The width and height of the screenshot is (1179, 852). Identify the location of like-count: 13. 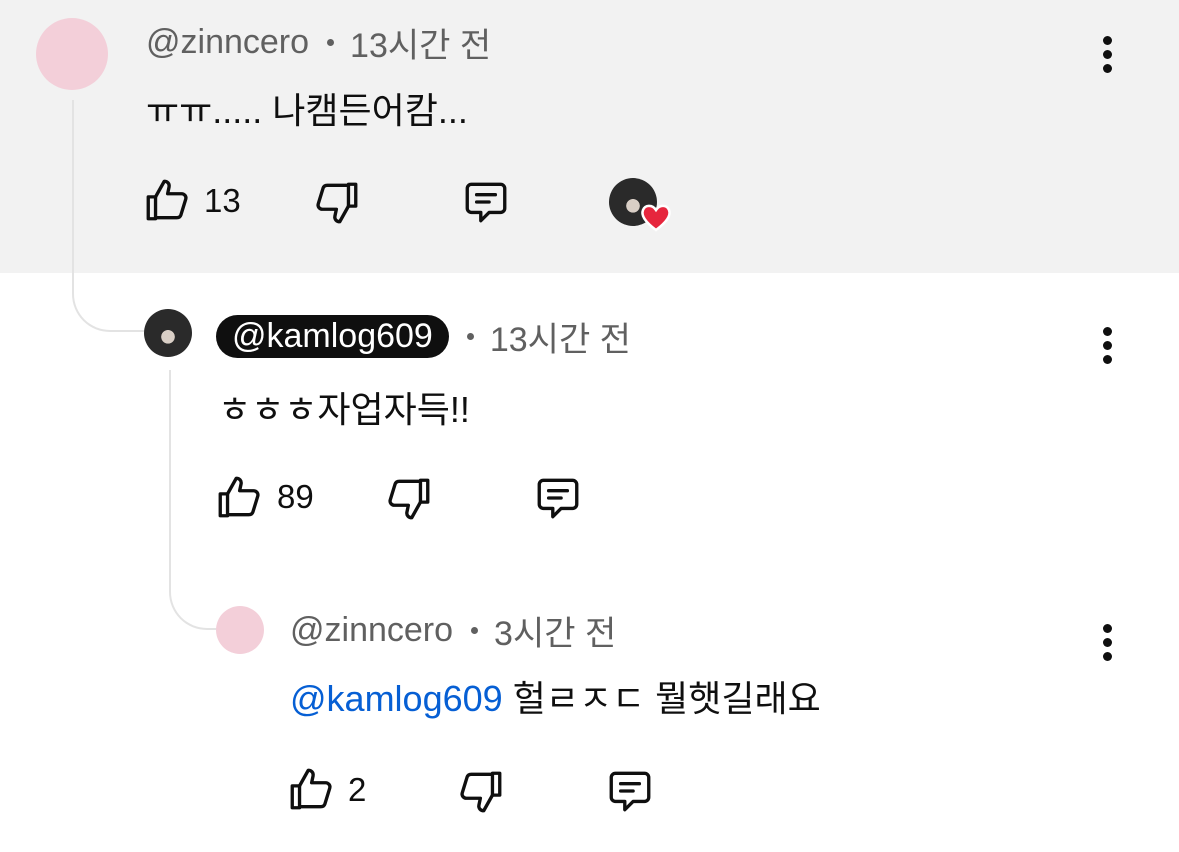
(222, 200).